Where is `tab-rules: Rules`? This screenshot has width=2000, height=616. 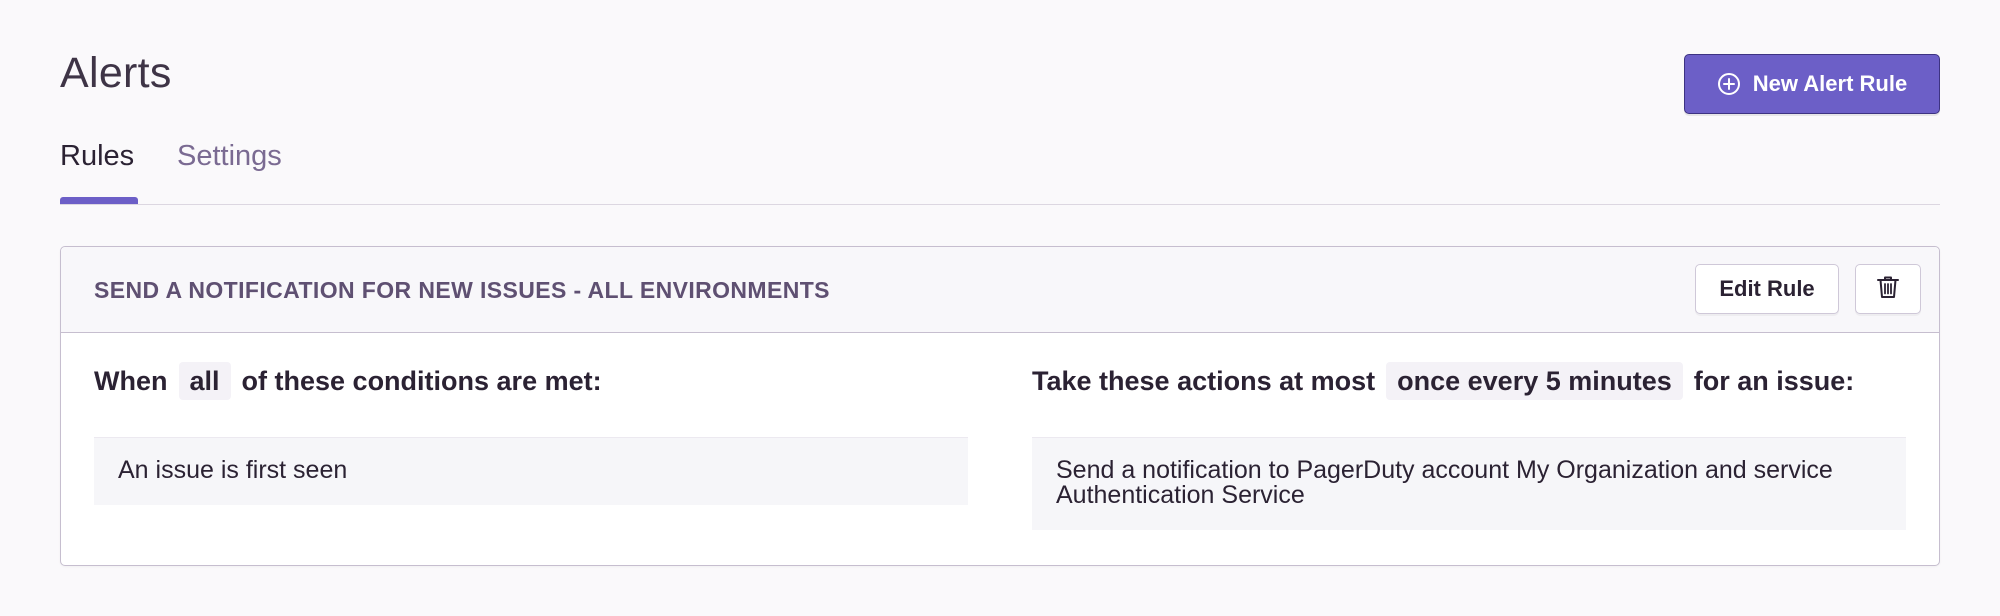
tab-rules: Rules is located at coordinates (99, 171).